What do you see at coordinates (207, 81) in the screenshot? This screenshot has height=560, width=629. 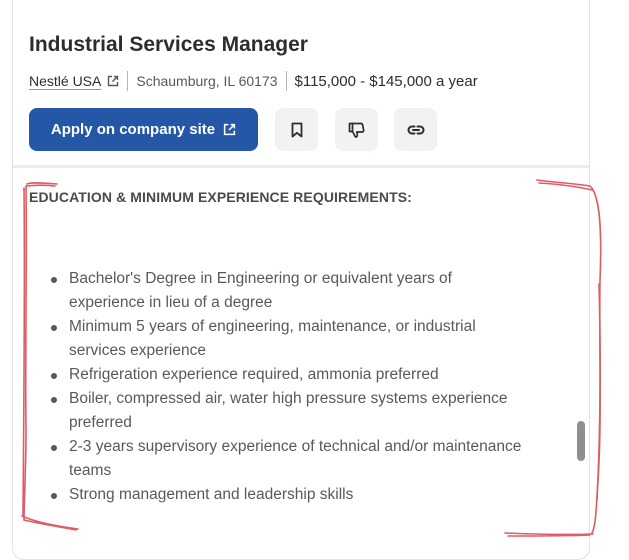 I see `job-location: Schaumburg, IL 60173` at bounding box center [207, 81].